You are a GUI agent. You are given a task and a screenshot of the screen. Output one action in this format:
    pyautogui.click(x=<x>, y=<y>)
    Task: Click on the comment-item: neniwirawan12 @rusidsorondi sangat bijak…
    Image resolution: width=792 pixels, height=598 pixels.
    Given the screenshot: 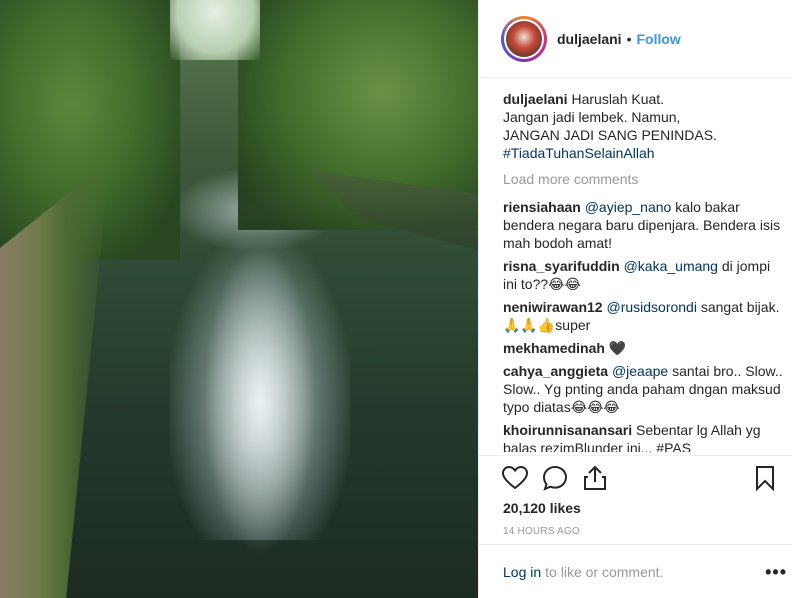 What is the action you would take?
    pyautogui.click(x=643, y=316)
    